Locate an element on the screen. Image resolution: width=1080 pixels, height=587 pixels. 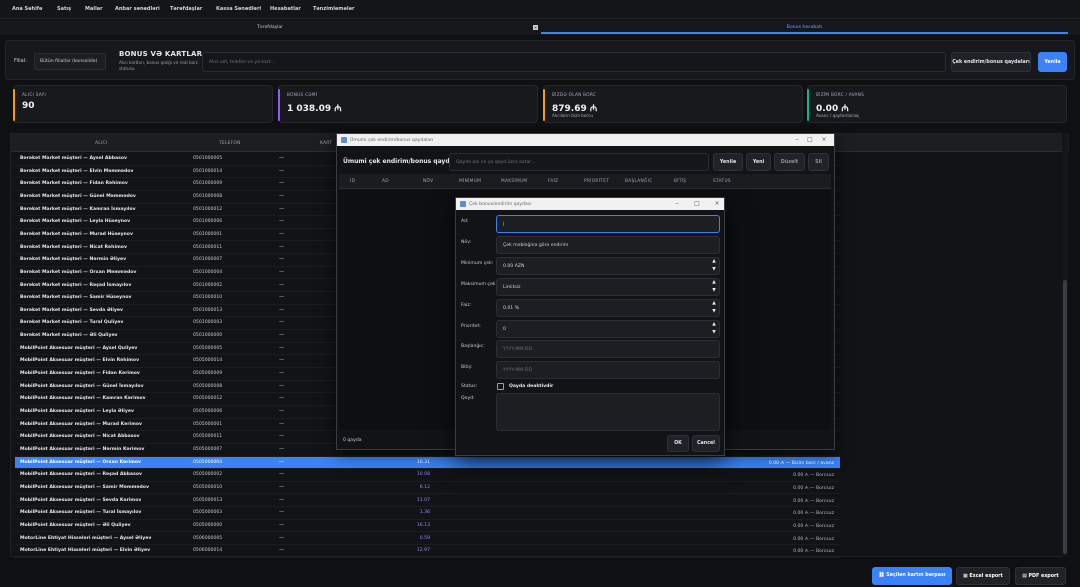
col-percent: FAİZ is located at coordinates (553, 181).